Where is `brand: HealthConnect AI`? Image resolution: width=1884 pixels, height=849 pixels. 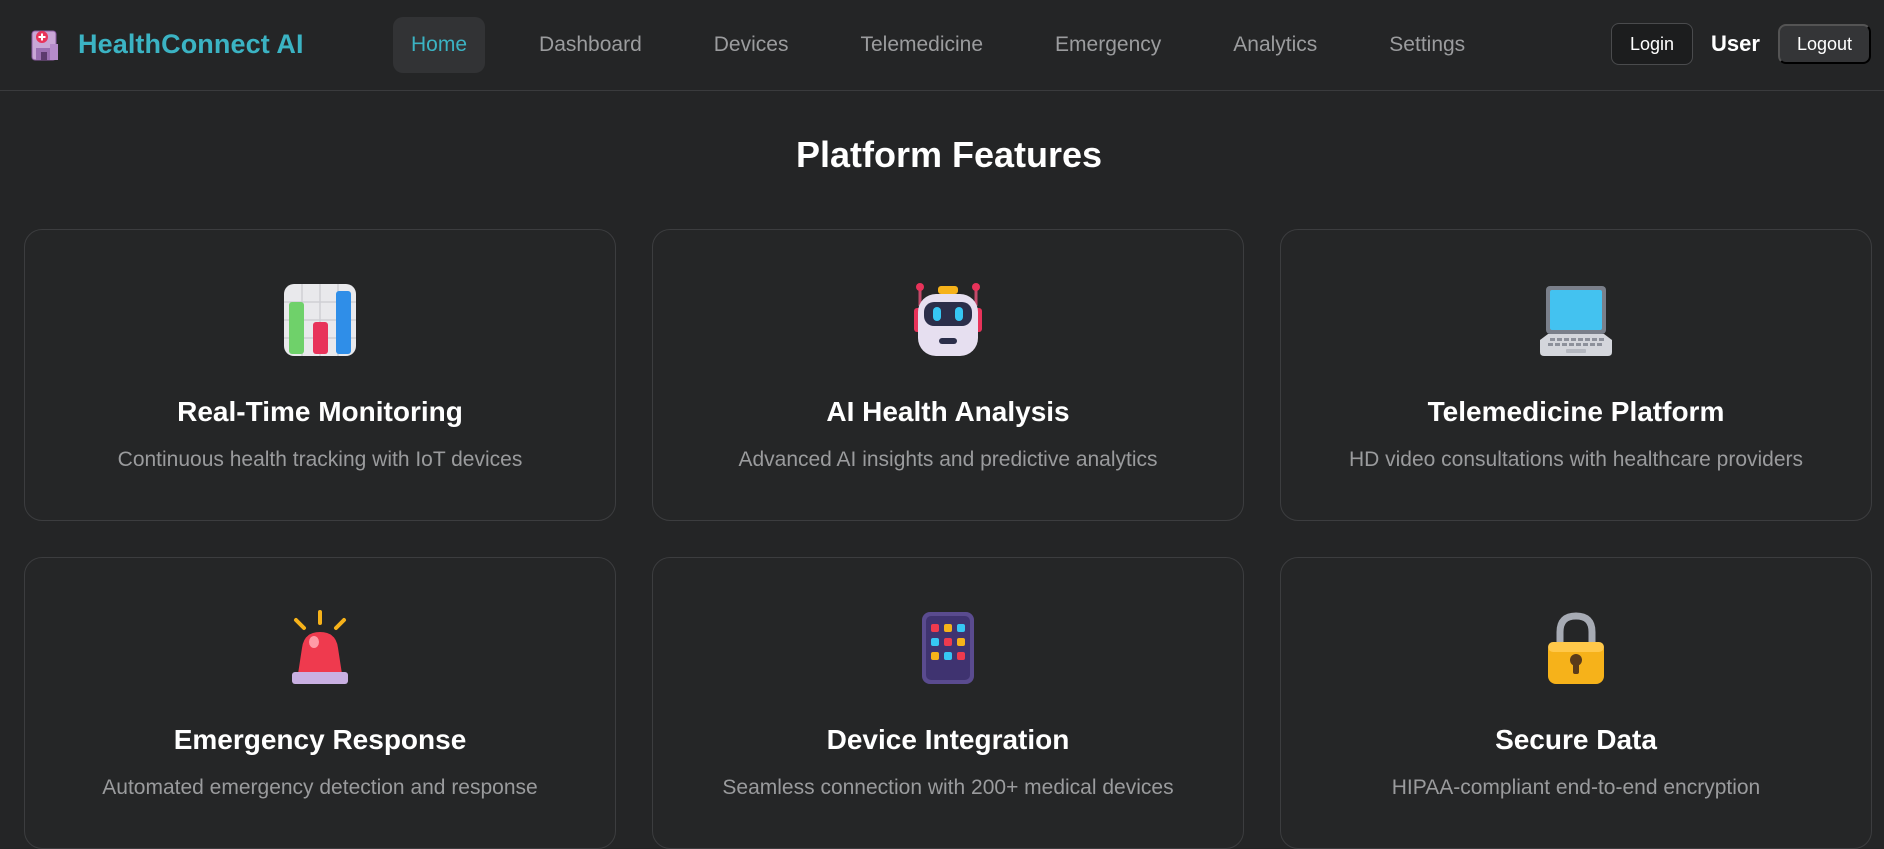 brand: HealthConnect AI is located at coordinates (167, 44).